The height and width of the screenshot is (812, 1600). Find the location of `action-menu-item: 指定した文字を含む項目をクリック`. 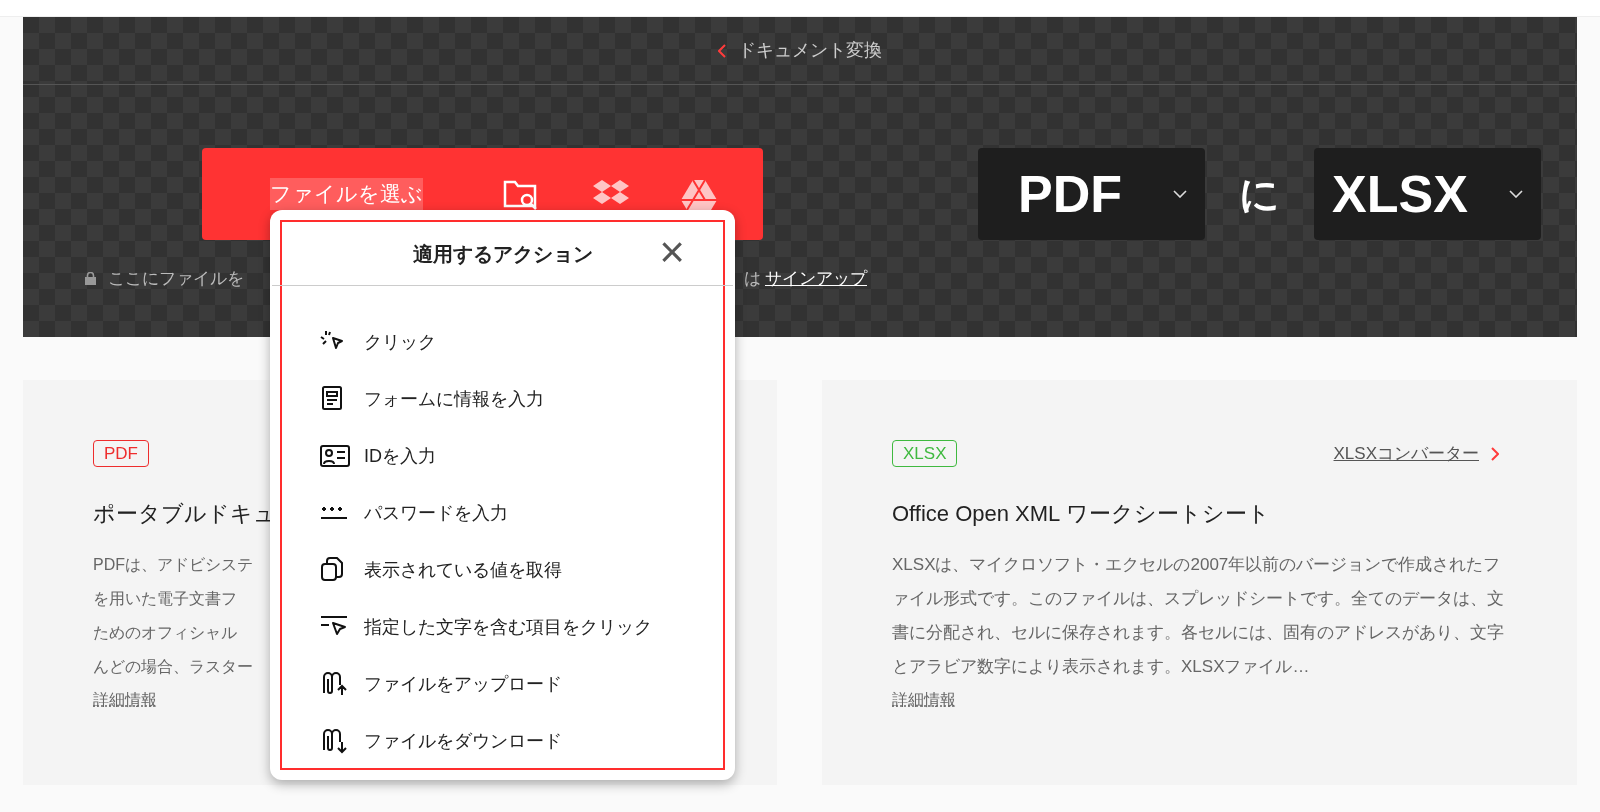

action-menu-item: 指定した文字を含む項目をクリック is located at coordinates (508, 627).